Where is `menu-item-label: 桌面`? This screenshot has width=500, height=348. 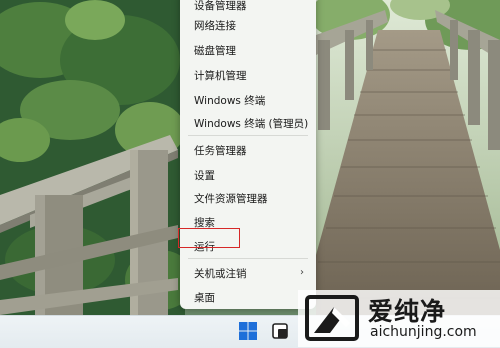
menu-item-label: 桌面 is located at coordinates (204, 297).